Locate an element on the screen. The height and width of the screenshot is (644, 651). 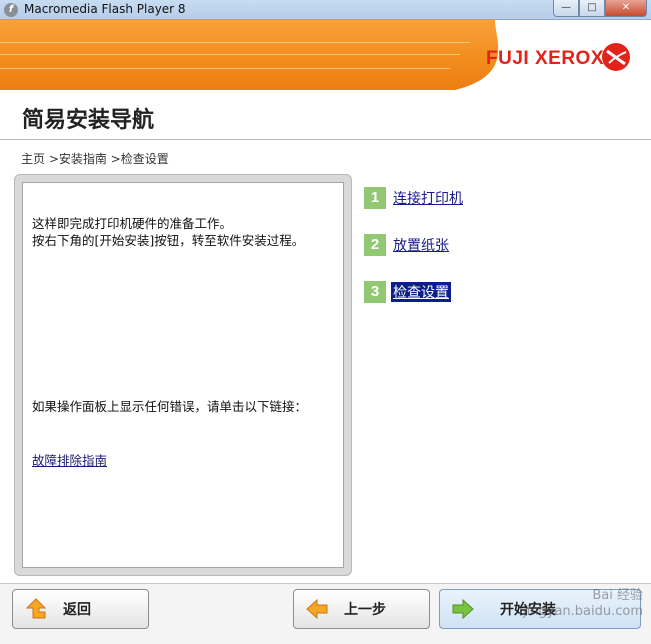
close-icon: ✕ is located at coordinates (626, 8).